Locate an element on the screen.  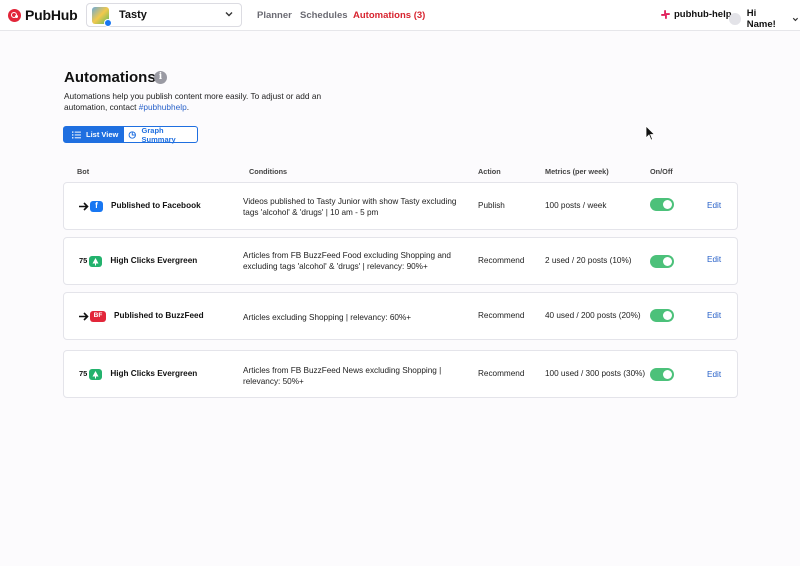
bot-cell: BF Published to BuzzFeed is located at coordinates (141, 316).